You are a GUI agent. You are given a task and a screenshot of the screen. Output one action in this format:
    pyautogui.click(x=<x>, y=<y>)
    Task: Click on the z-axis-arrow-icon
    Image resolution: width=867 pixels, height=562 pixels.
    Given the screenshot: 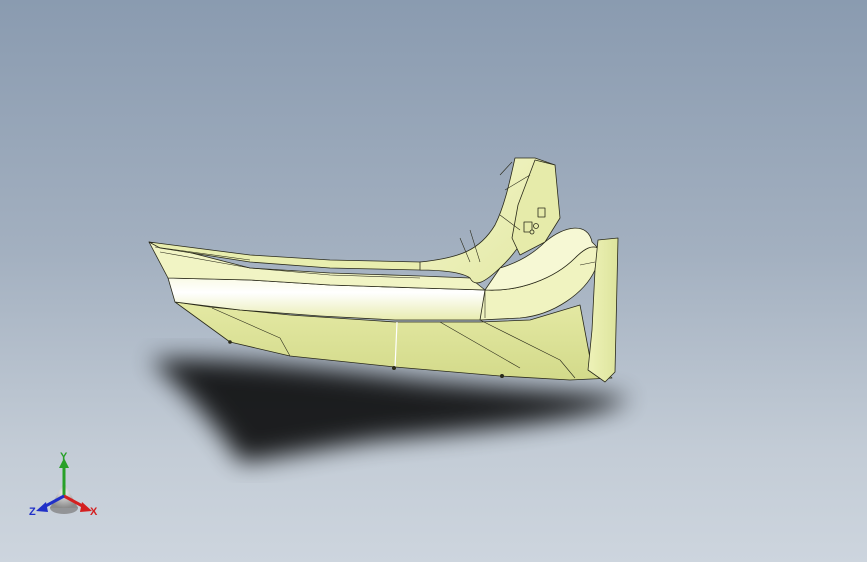 What is the action you would take?
    pyautogui.click(x=42, y=507)
    